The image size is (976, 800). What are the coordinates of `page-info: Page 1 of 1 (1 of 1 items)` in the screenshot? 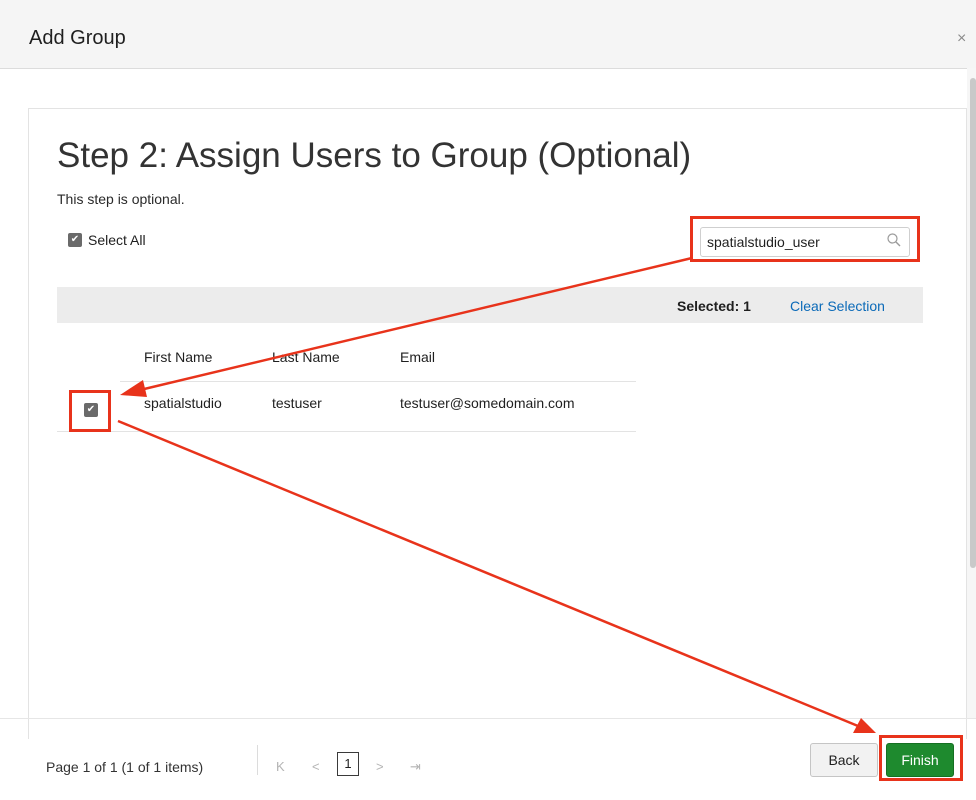 It's located at (125, 767).